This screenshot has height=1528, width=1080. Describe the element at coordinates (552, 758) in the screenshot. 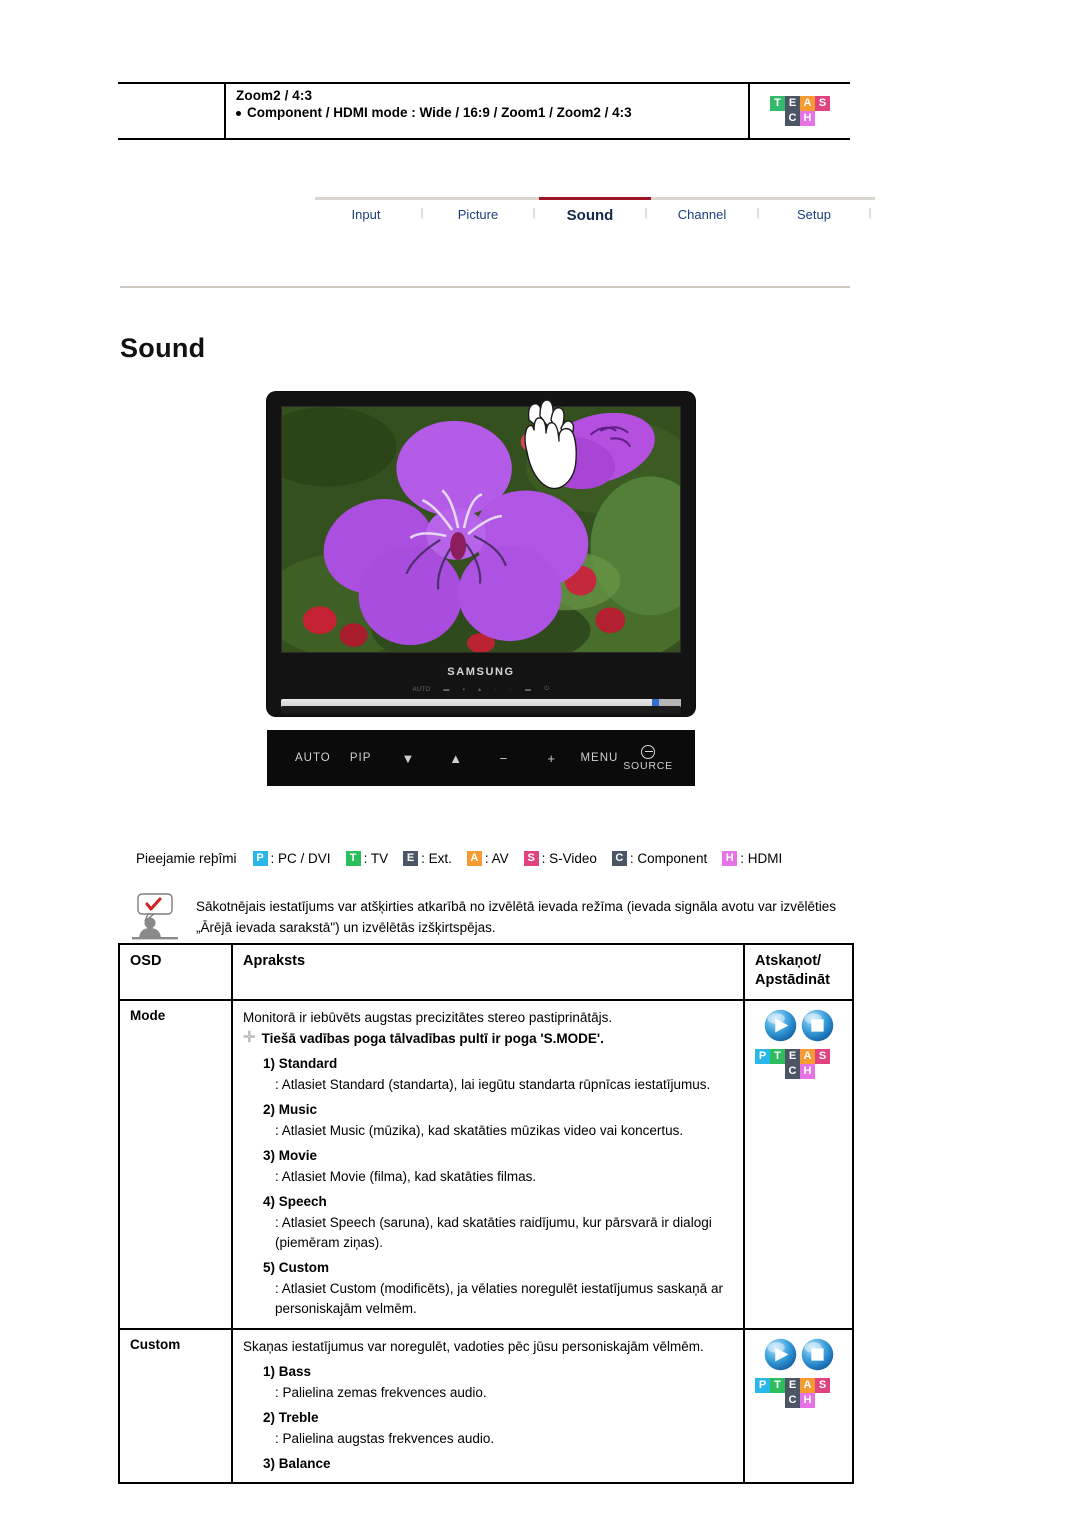

I see `monitor-button-sym: +` at that location.